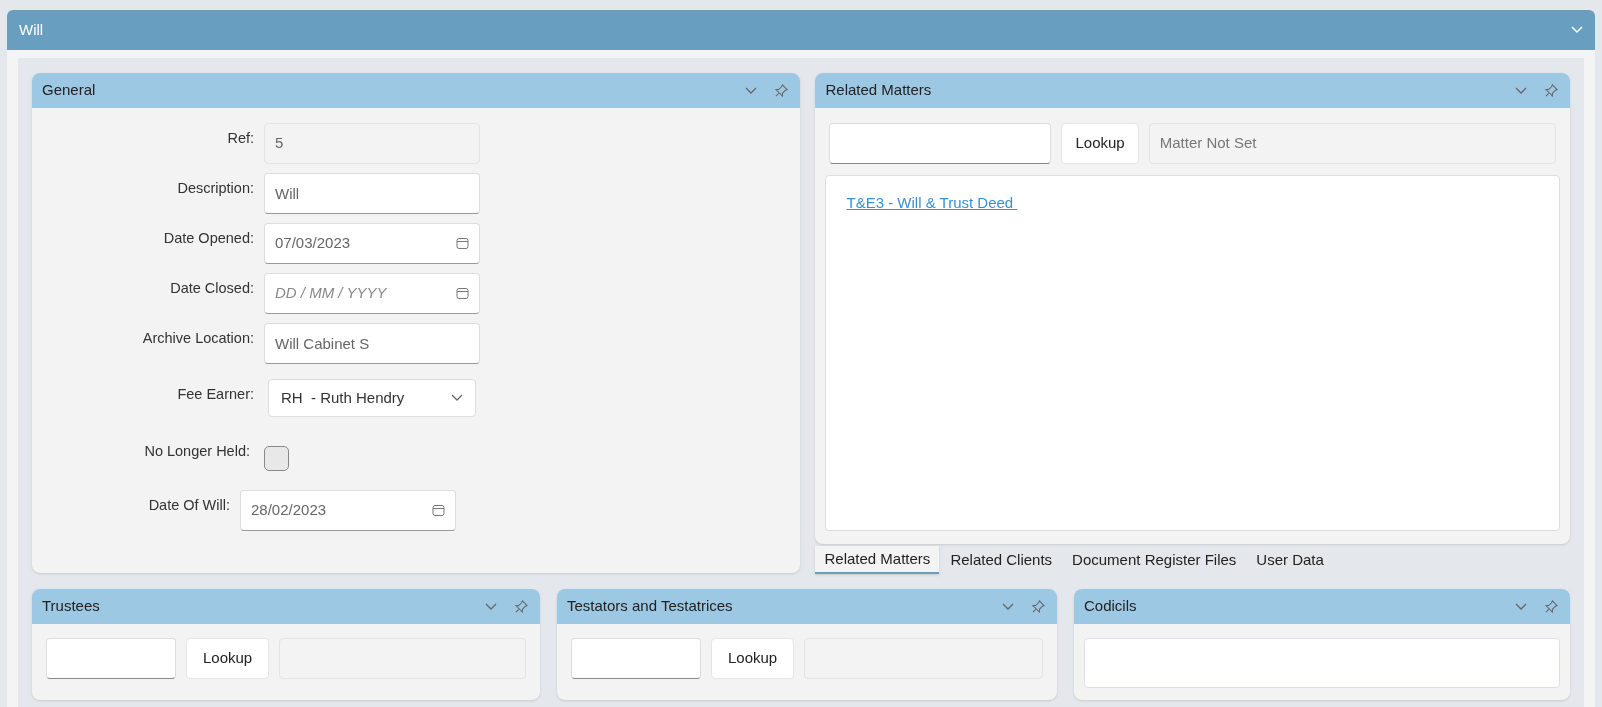 The height and width of the screenshot is (707, 1602). Describe the element at coordinates (1290, 560) in the screenshot. I see `tab: User Data` at that location.